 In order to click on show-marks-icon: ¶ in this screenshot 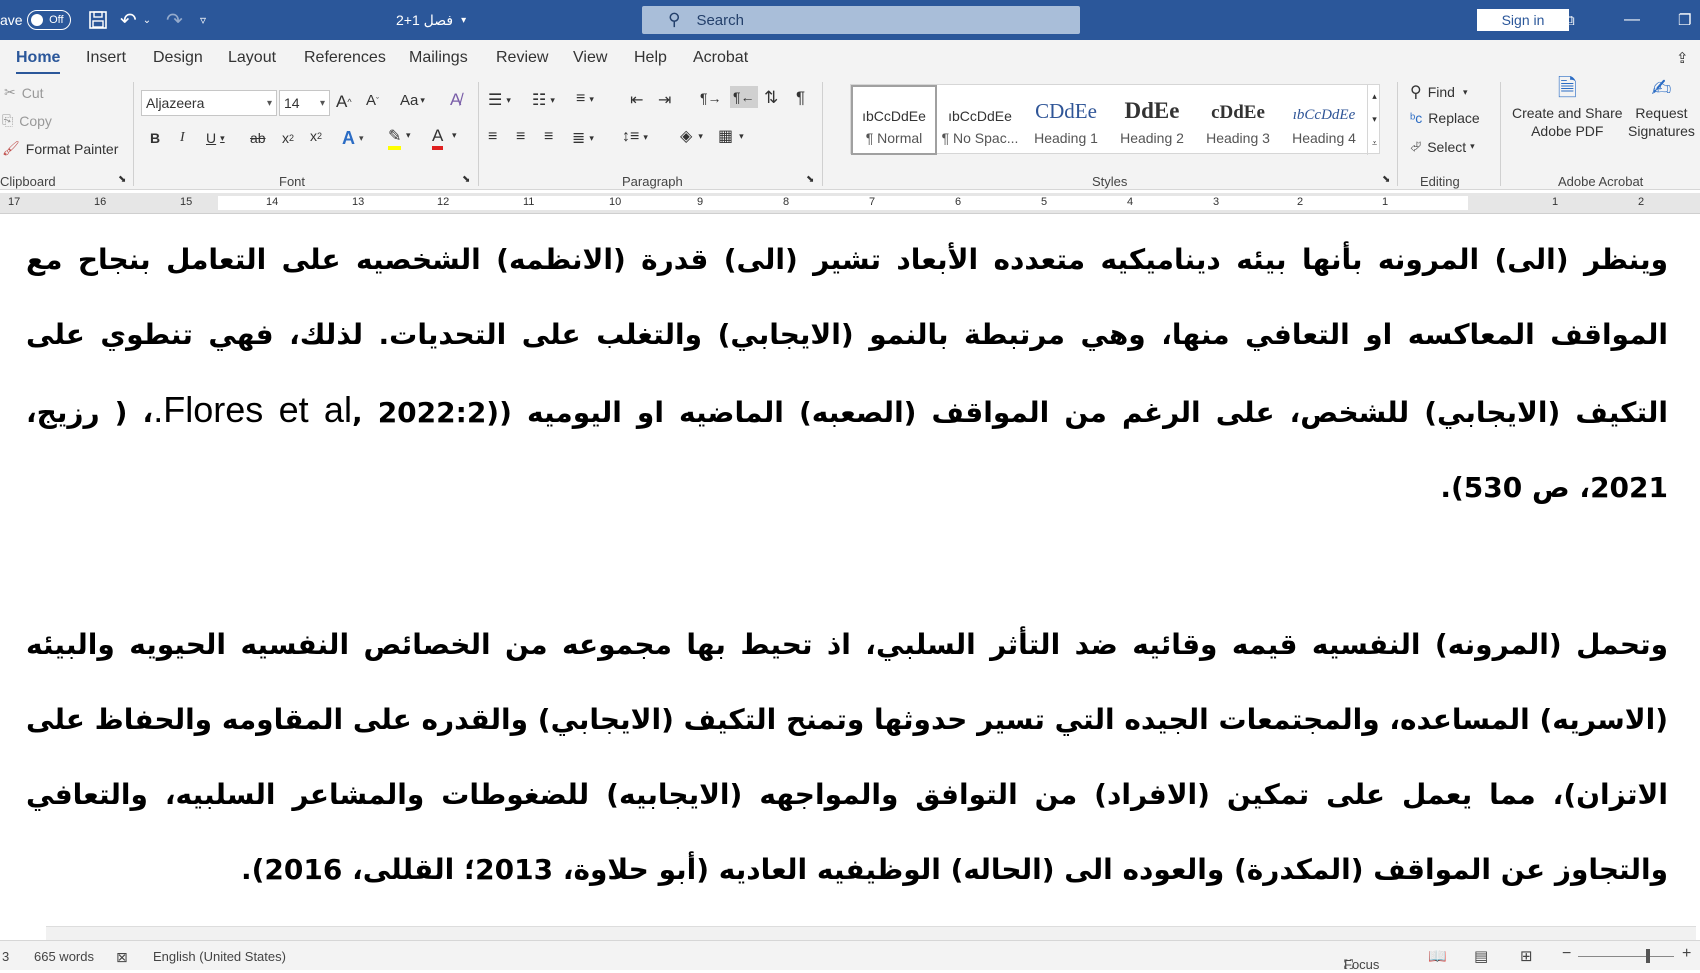, I will do `click(800, 98)`.